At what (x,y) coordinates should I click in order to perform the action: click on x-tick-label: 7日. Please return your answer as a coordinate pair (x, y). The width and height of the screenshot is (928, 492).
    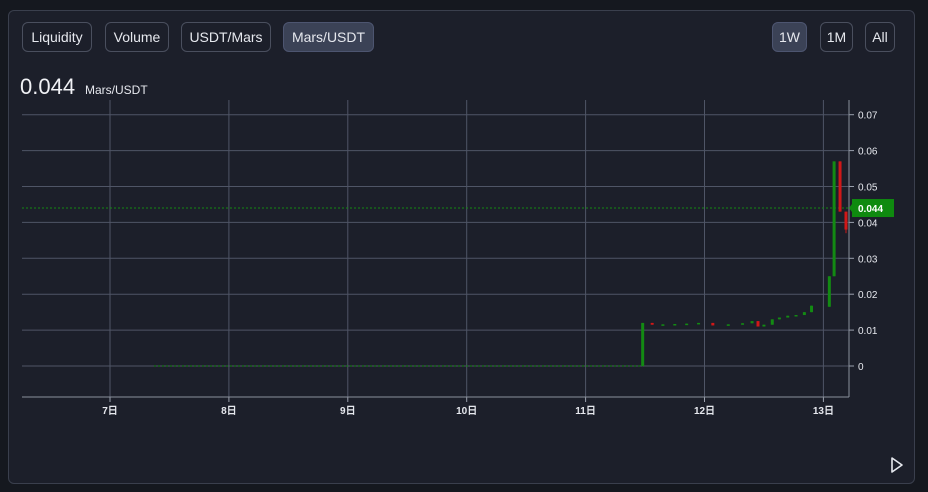
    Looking at the image, I should click on (110, 411).